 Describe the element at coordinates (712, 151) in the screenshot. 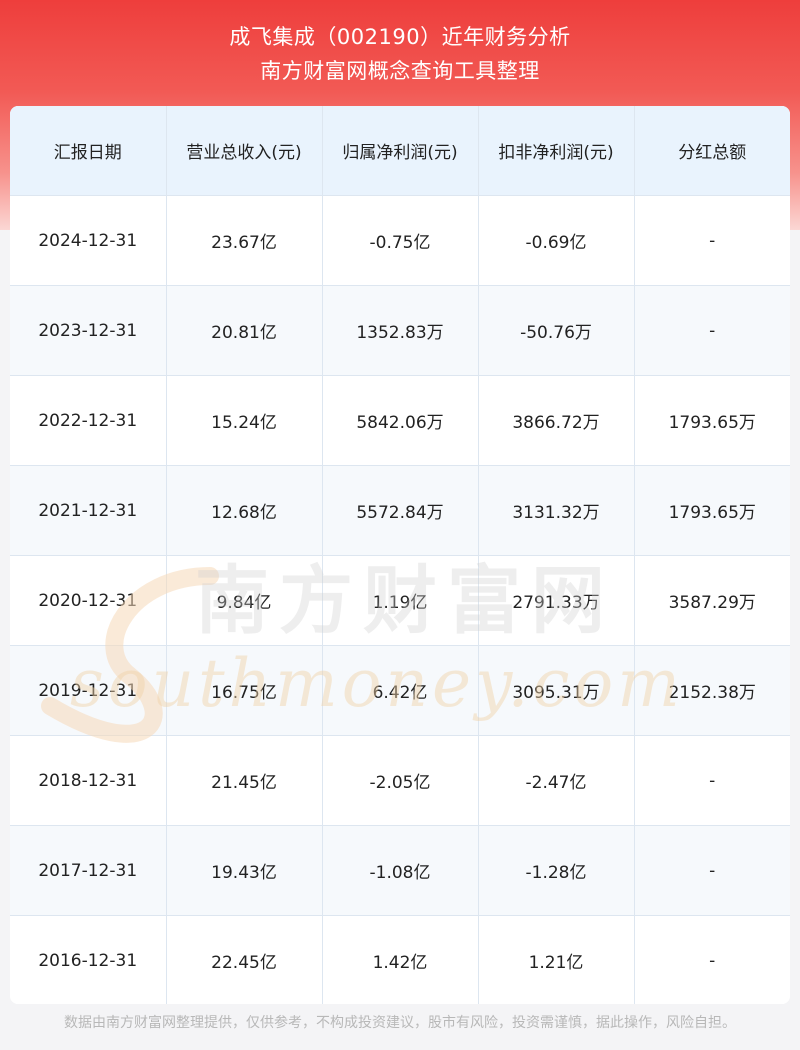

I see `column-header-dividend: 分红总额` at that location.